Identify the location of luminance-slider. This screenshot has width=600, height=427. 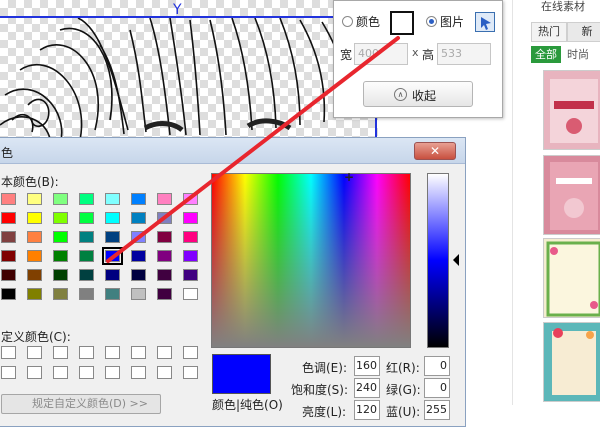
(438, 260).